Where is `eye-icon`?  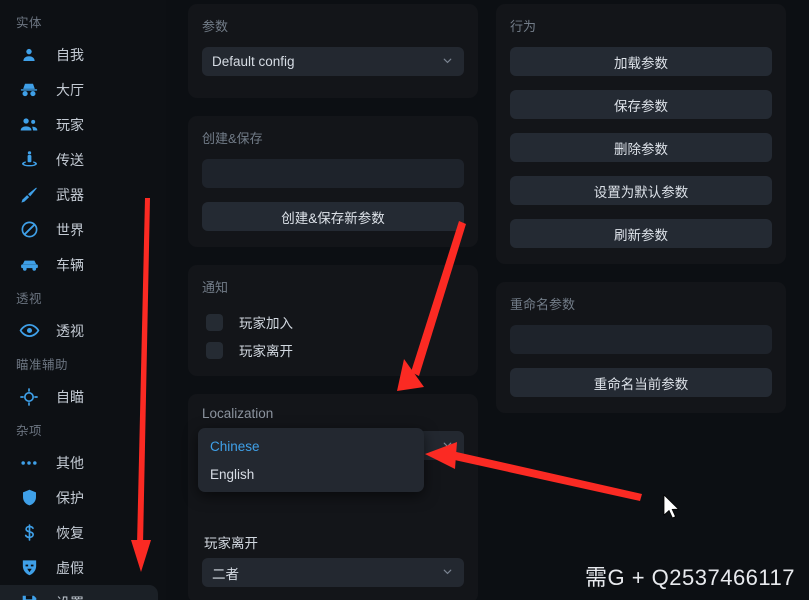 eye-icon is located at coordinates (29, 331).